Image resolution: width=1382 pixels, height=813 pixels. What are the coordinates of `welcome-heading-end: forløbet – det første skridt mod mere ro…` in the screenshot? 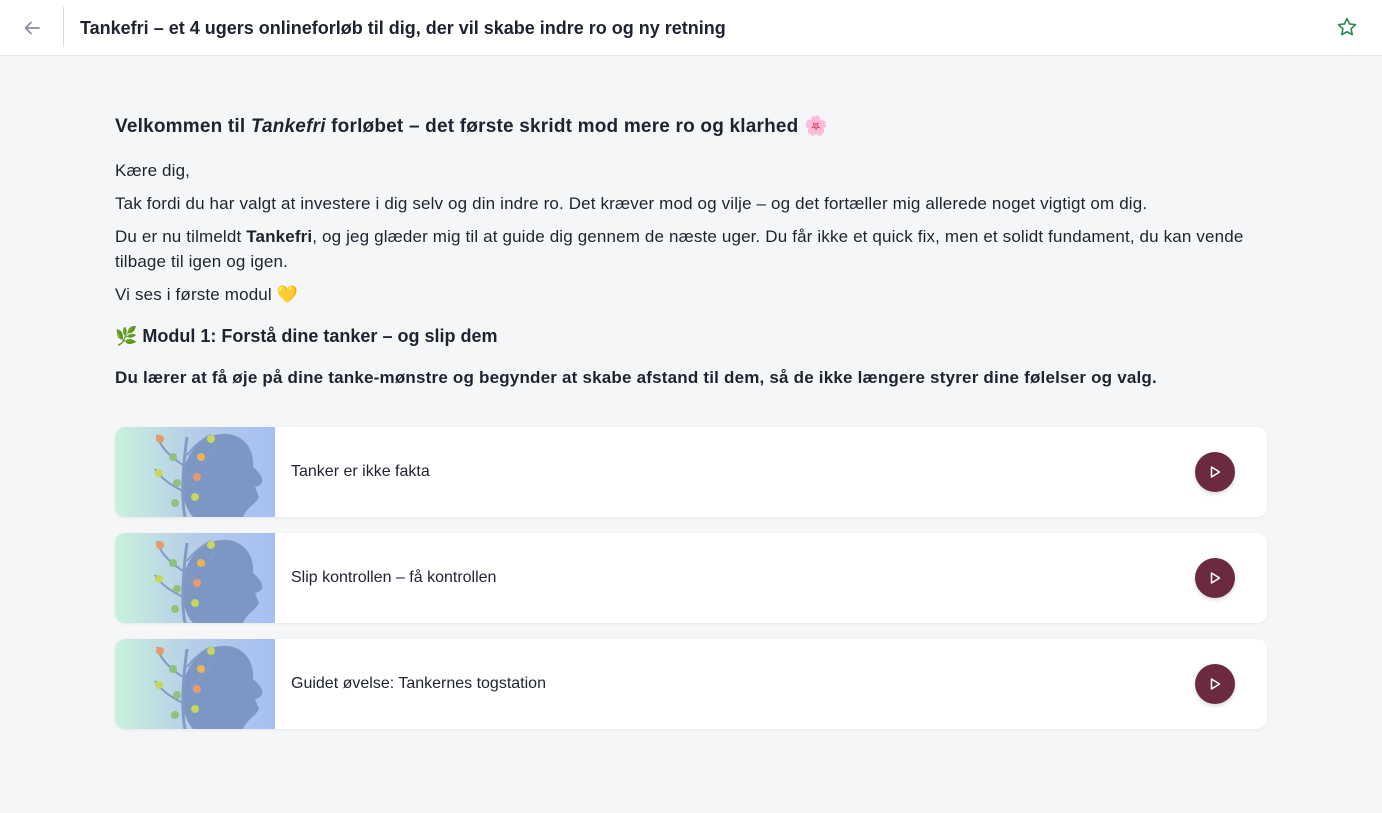 It's located at (576, 126).